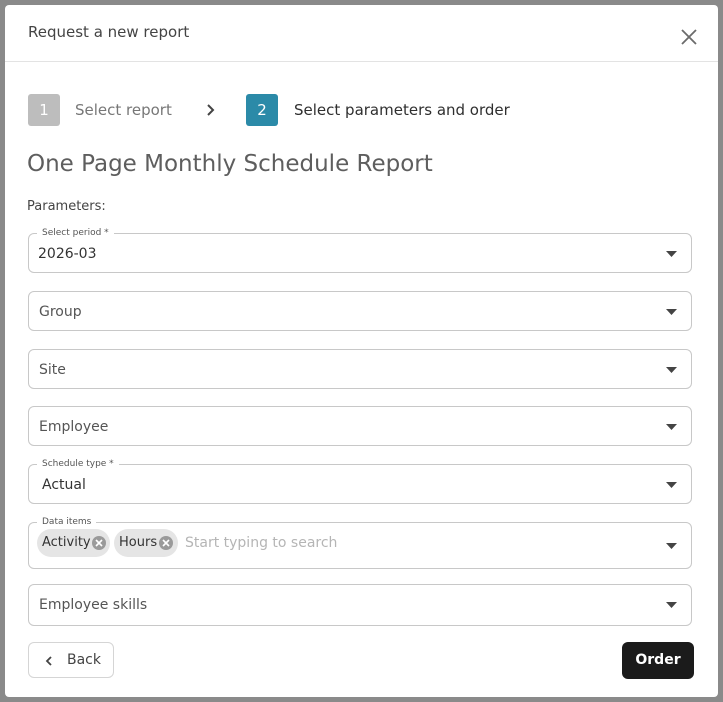 The image size is (723, 702). I want to click on close-icon, so click(689, 37).